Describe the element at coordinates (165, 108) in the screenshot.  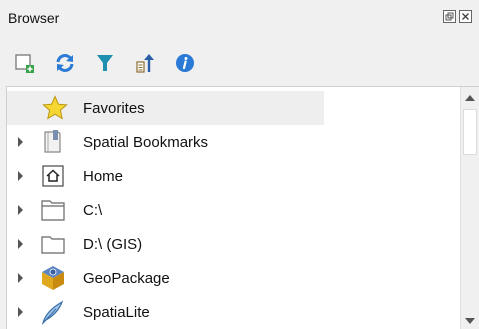
I see `tree-item-favorites: Favorites` at that location.